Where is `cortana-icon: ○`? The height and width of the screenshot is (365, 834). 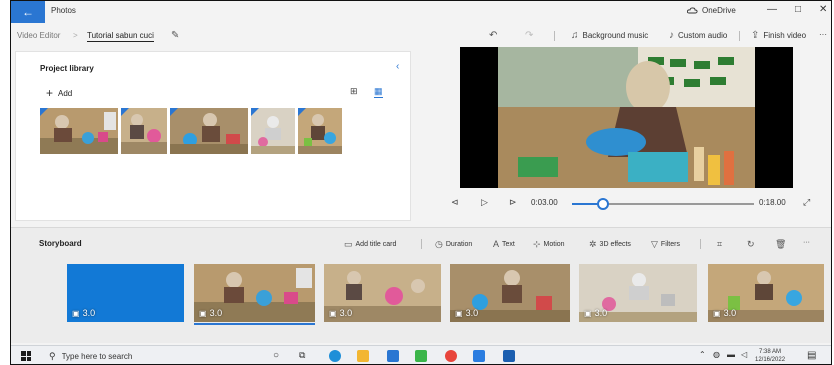 cortana-icon: ○ is located at coordinates (276, 355).